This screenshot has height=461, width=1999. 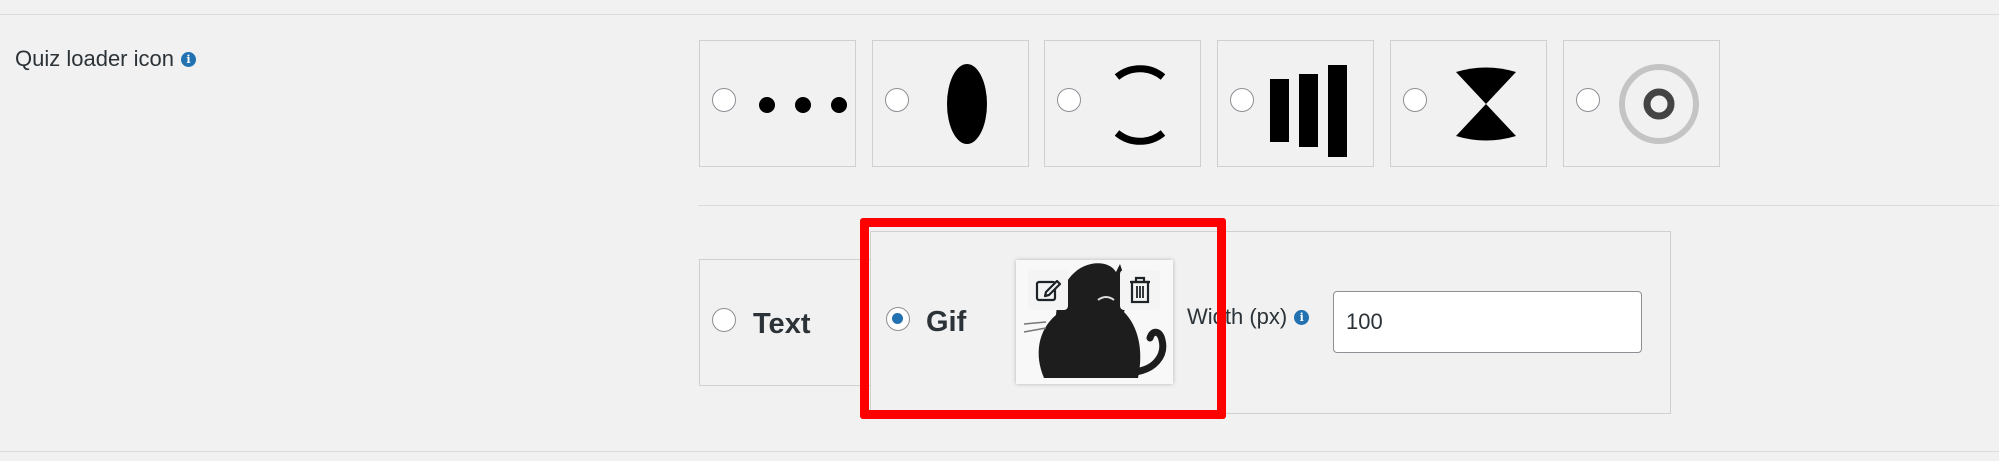 I want to click on hourglass-icon, so click(x=1486, y=104).